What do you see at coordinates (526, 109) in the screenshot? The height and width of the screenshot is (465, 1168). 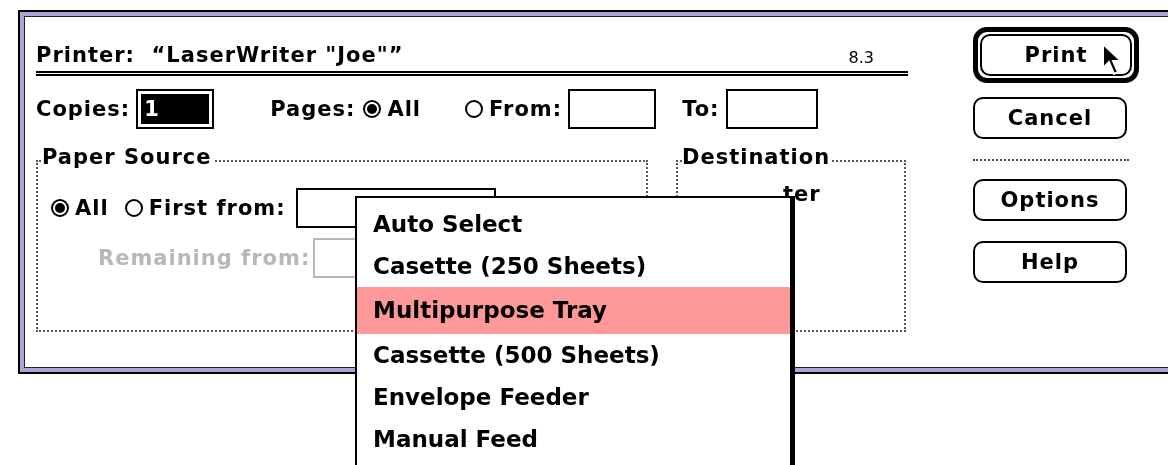 I see `radio-label: From:` at bounding box center [526, 109].